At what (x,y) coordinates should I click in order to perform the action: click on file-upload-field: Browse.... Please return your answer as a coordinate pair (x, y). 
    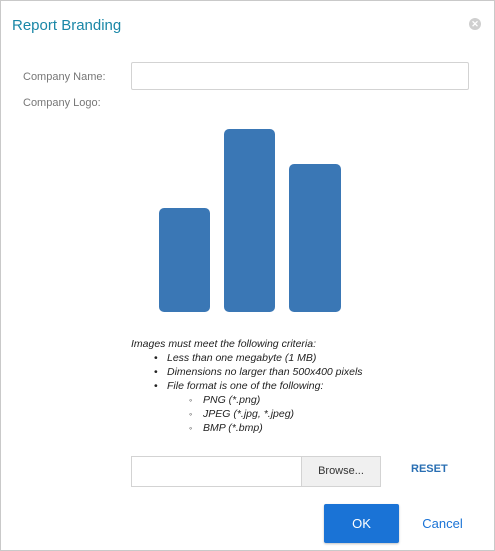
    Looking at the image, I should click on (256, 471).